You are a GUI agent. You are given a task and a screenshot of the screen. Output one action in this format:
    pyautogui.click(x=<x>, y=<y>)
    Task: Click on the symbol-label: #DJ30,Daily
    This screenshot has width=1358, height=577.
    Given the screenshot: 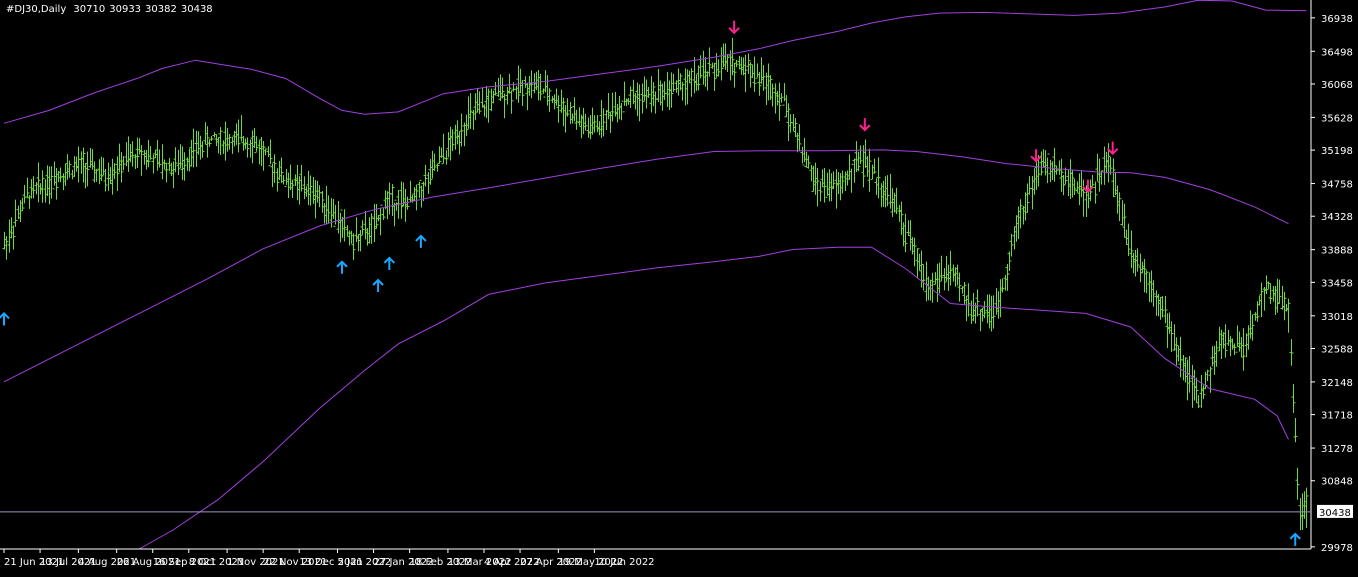 What is the action you would take?
    pyautogui.click(x=36, y=9)
    